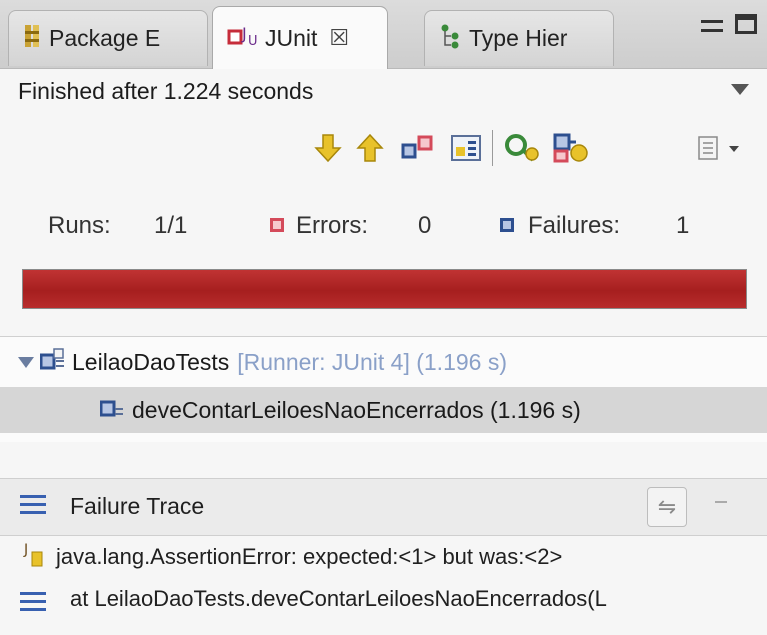  I want to click on tab-junit: J U JUnit ☒, so click(300, 37).